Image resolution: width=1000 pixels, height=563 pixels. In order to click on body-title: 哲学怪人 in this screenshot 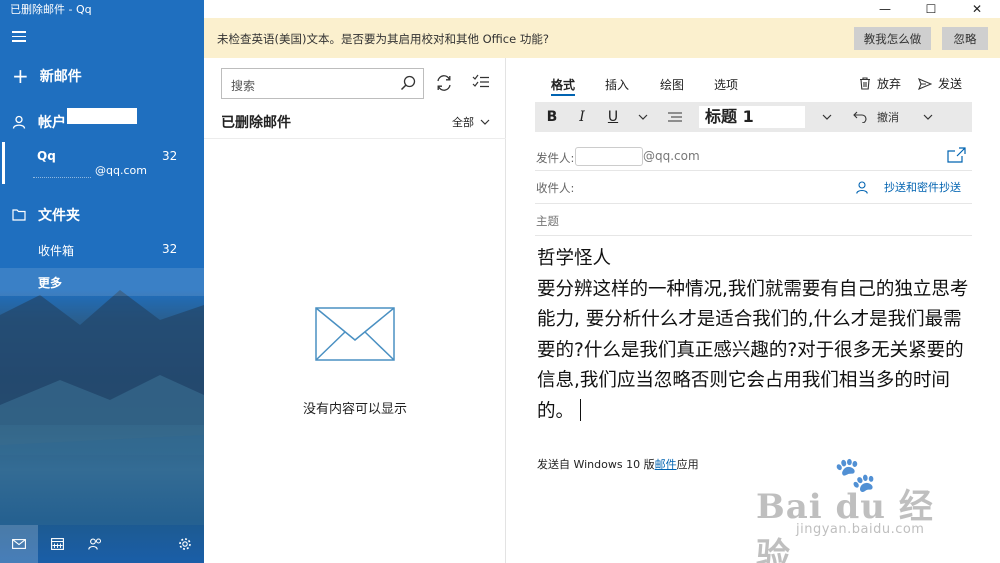, I will do `click(574, 258)`.